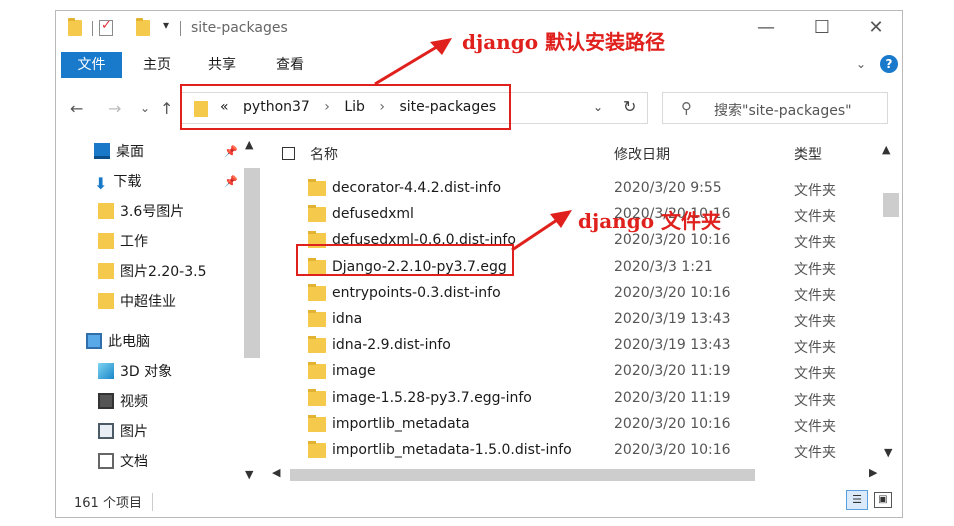 This screenshot has height=526, width=954. I want to click on tab-view: 查看, so click(290, 65).